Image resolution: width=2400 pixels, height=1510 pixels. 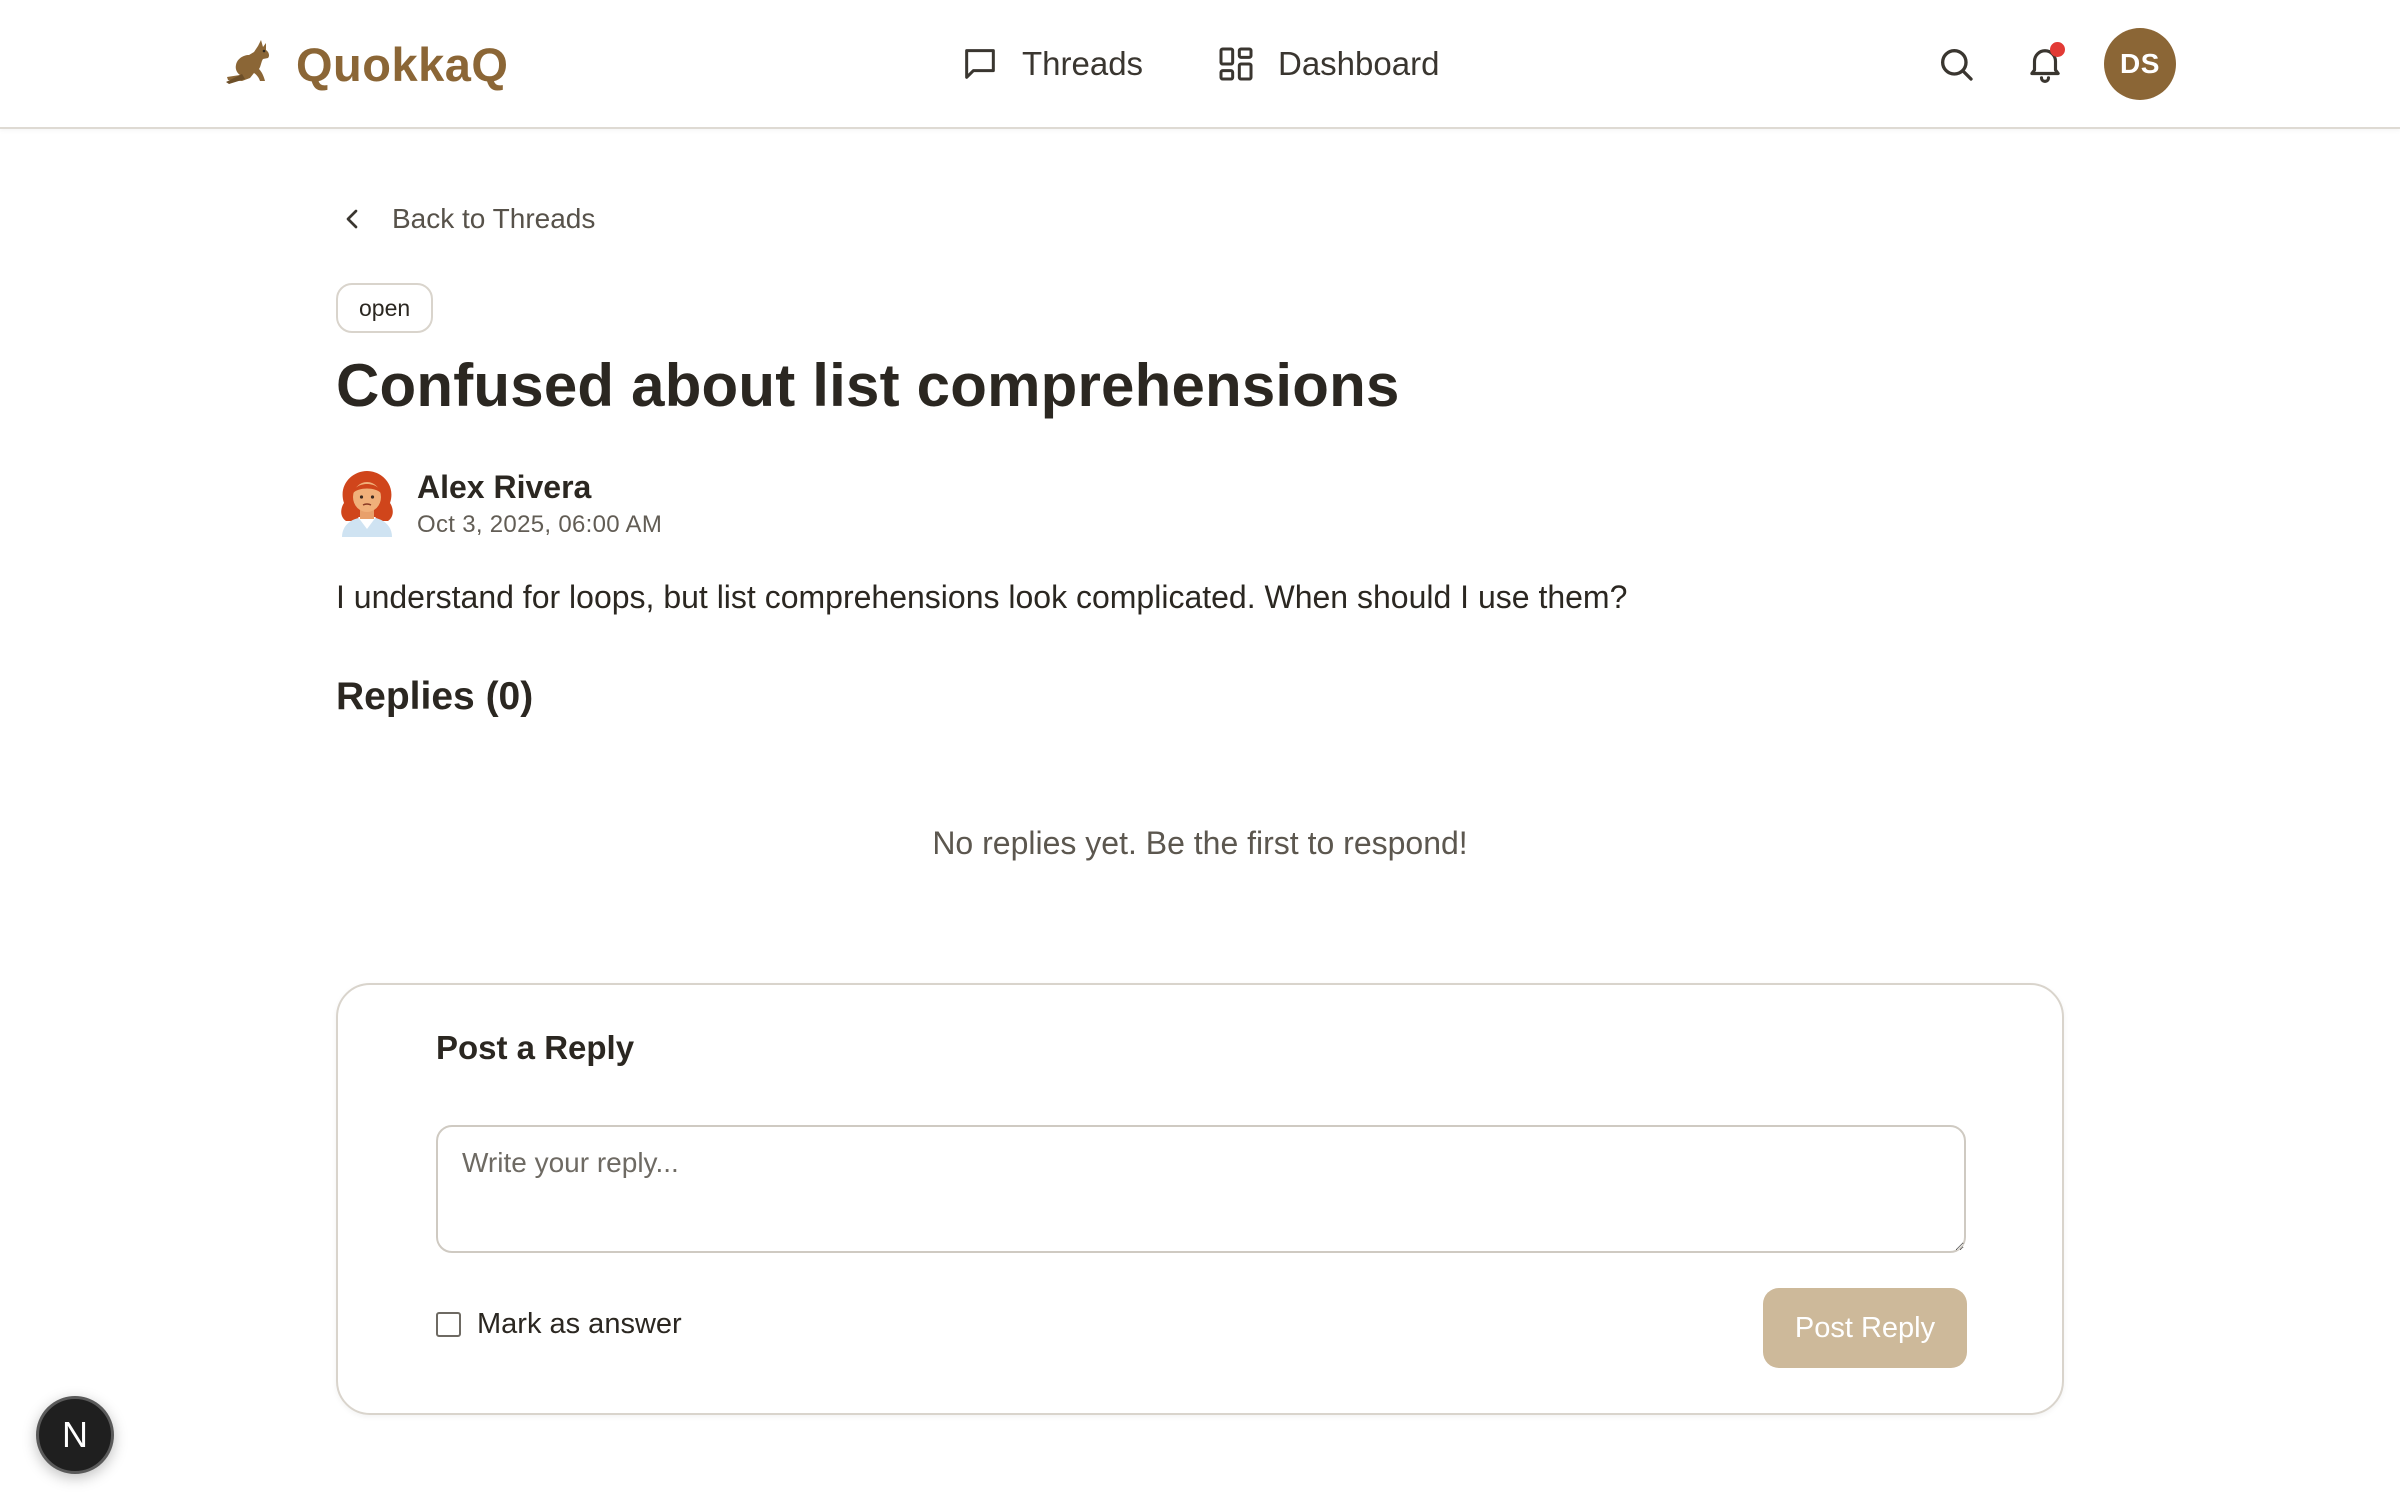 What do you see at coordinates (868, 385) in the screenshot?
I see `thread-title: Confused about list comprehensions` at bounding box center [868, 385].